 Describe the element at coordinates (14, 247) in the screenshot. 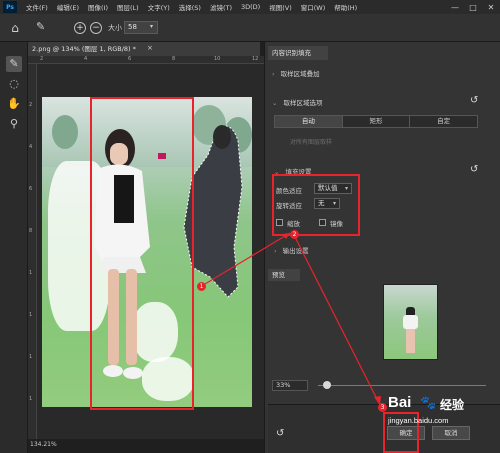

I see `tools-panel: ✎ ◌ ✋ ⚲` at that location.